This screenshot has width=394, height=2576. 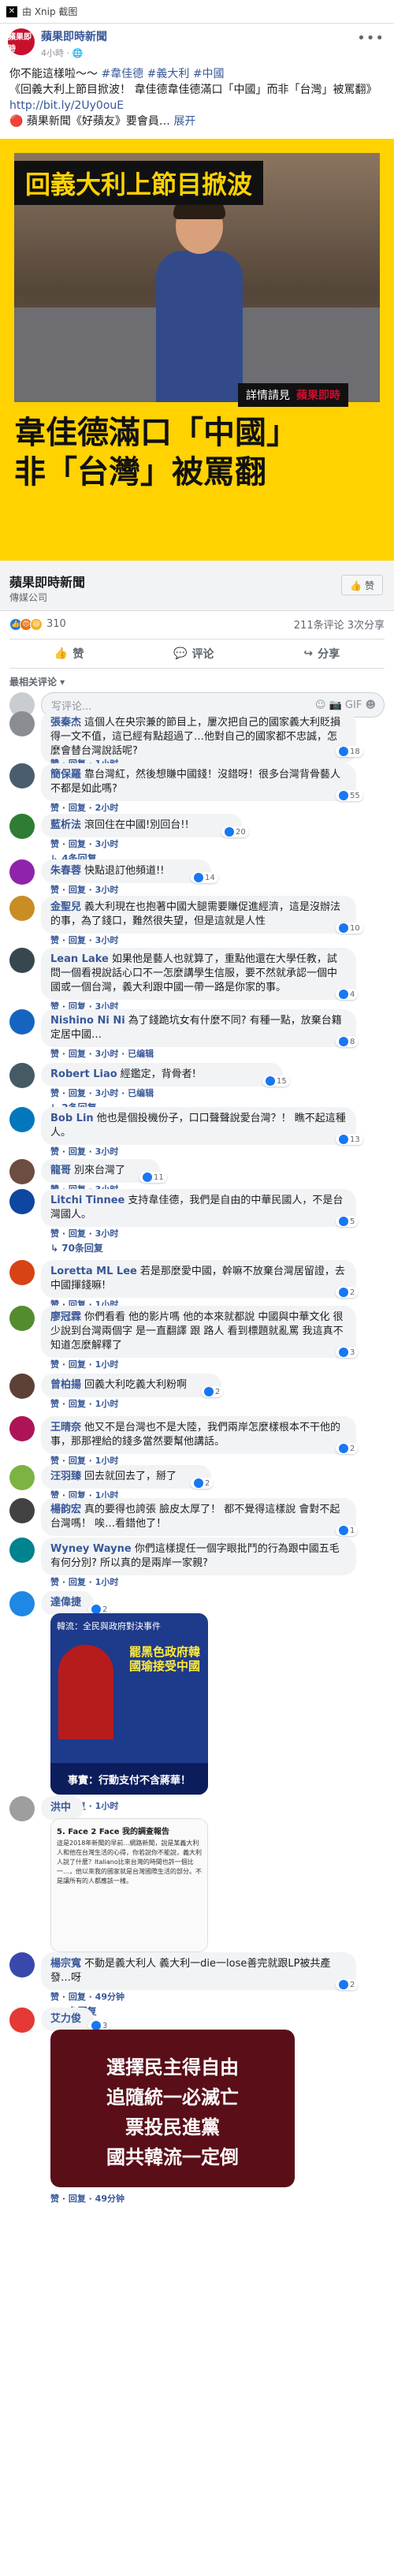 I want to click on commenter-name: 楊宗寬, so click(x=65, y=1964).